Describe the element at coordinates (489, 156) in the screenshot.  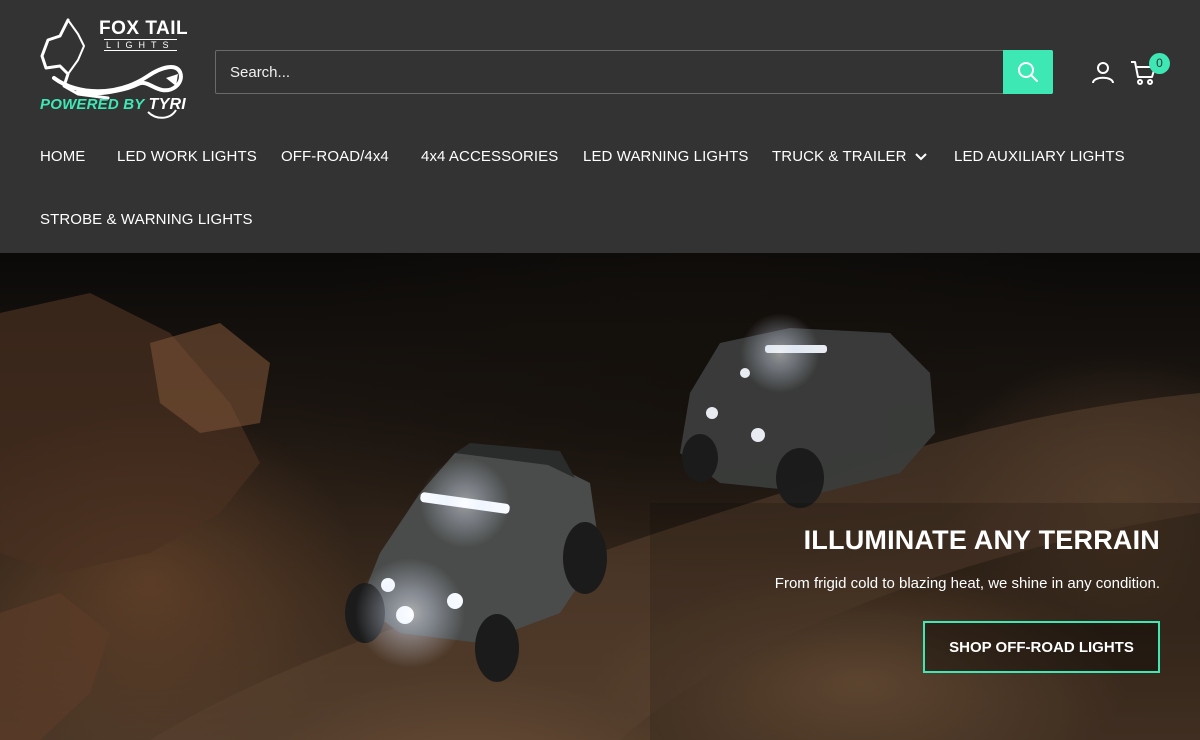
I see `nav-item-4x4-accessories: 4x4 ACCESSORIES` at that location.